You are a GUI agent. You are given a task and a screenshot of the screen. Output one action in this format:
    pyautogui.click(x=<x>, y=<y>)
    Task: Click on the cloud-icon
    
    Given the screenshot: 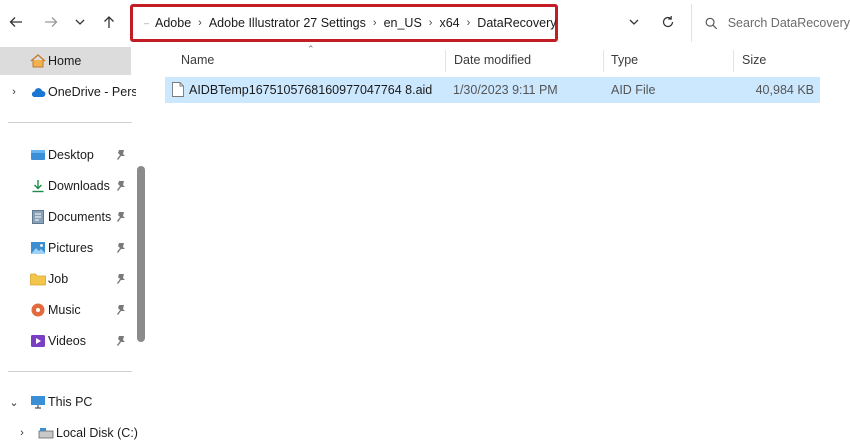 What is the action you would take?
    pyautogui.click(x=38, y=92)
    